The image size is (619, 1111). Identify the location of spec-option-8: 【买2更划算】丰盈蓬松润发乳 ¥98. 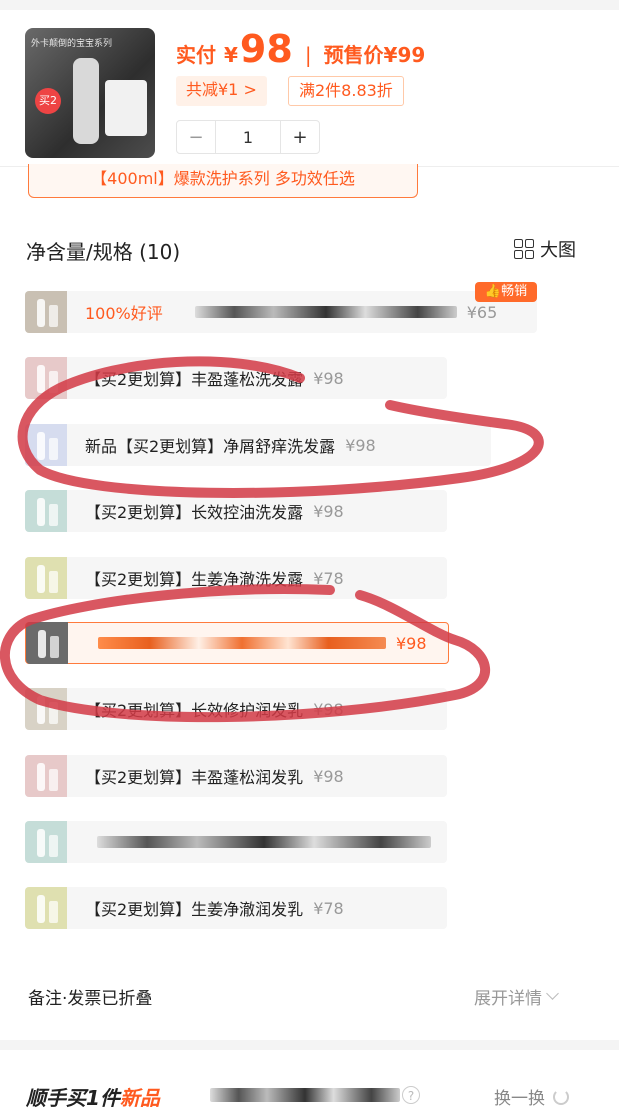
(236, 776).